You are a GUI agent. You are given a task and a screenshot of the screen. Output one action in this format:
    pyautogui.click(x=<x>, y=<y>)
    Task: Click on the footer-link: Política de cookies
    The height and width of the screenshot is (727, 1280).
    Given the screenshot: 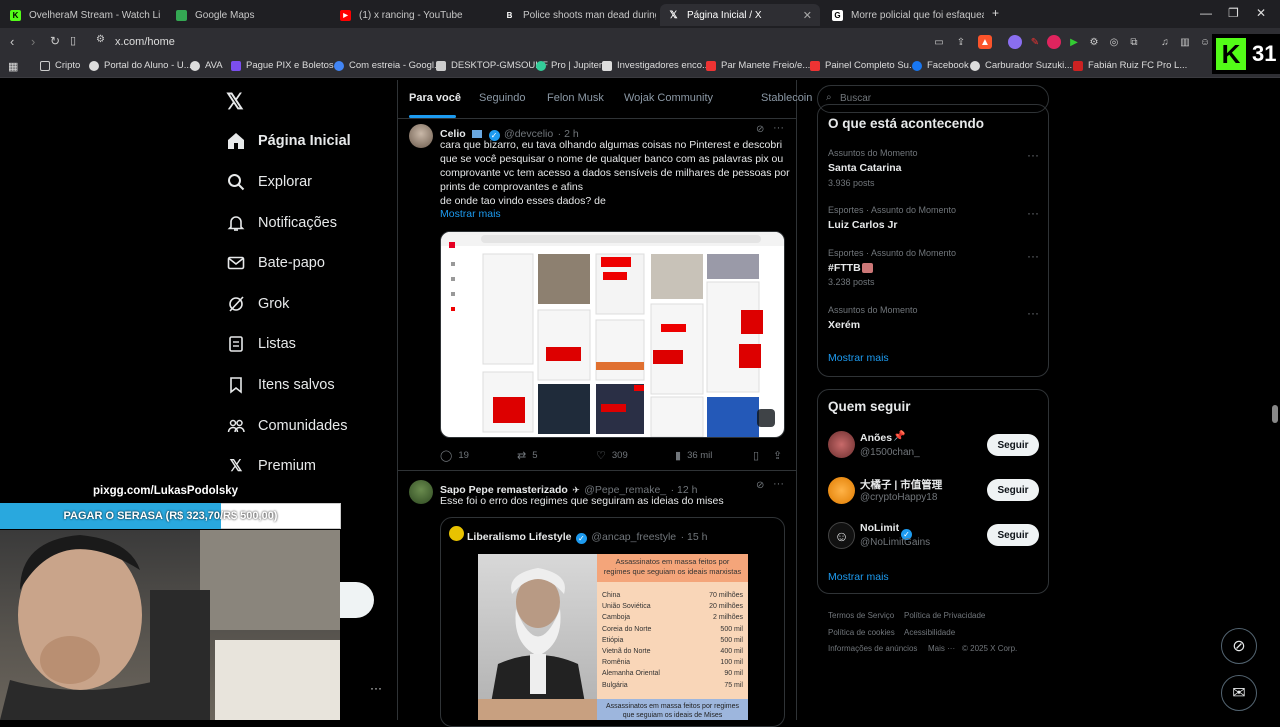 What is the action you would take?
    pyautogui.click(x=861, y=632)
    